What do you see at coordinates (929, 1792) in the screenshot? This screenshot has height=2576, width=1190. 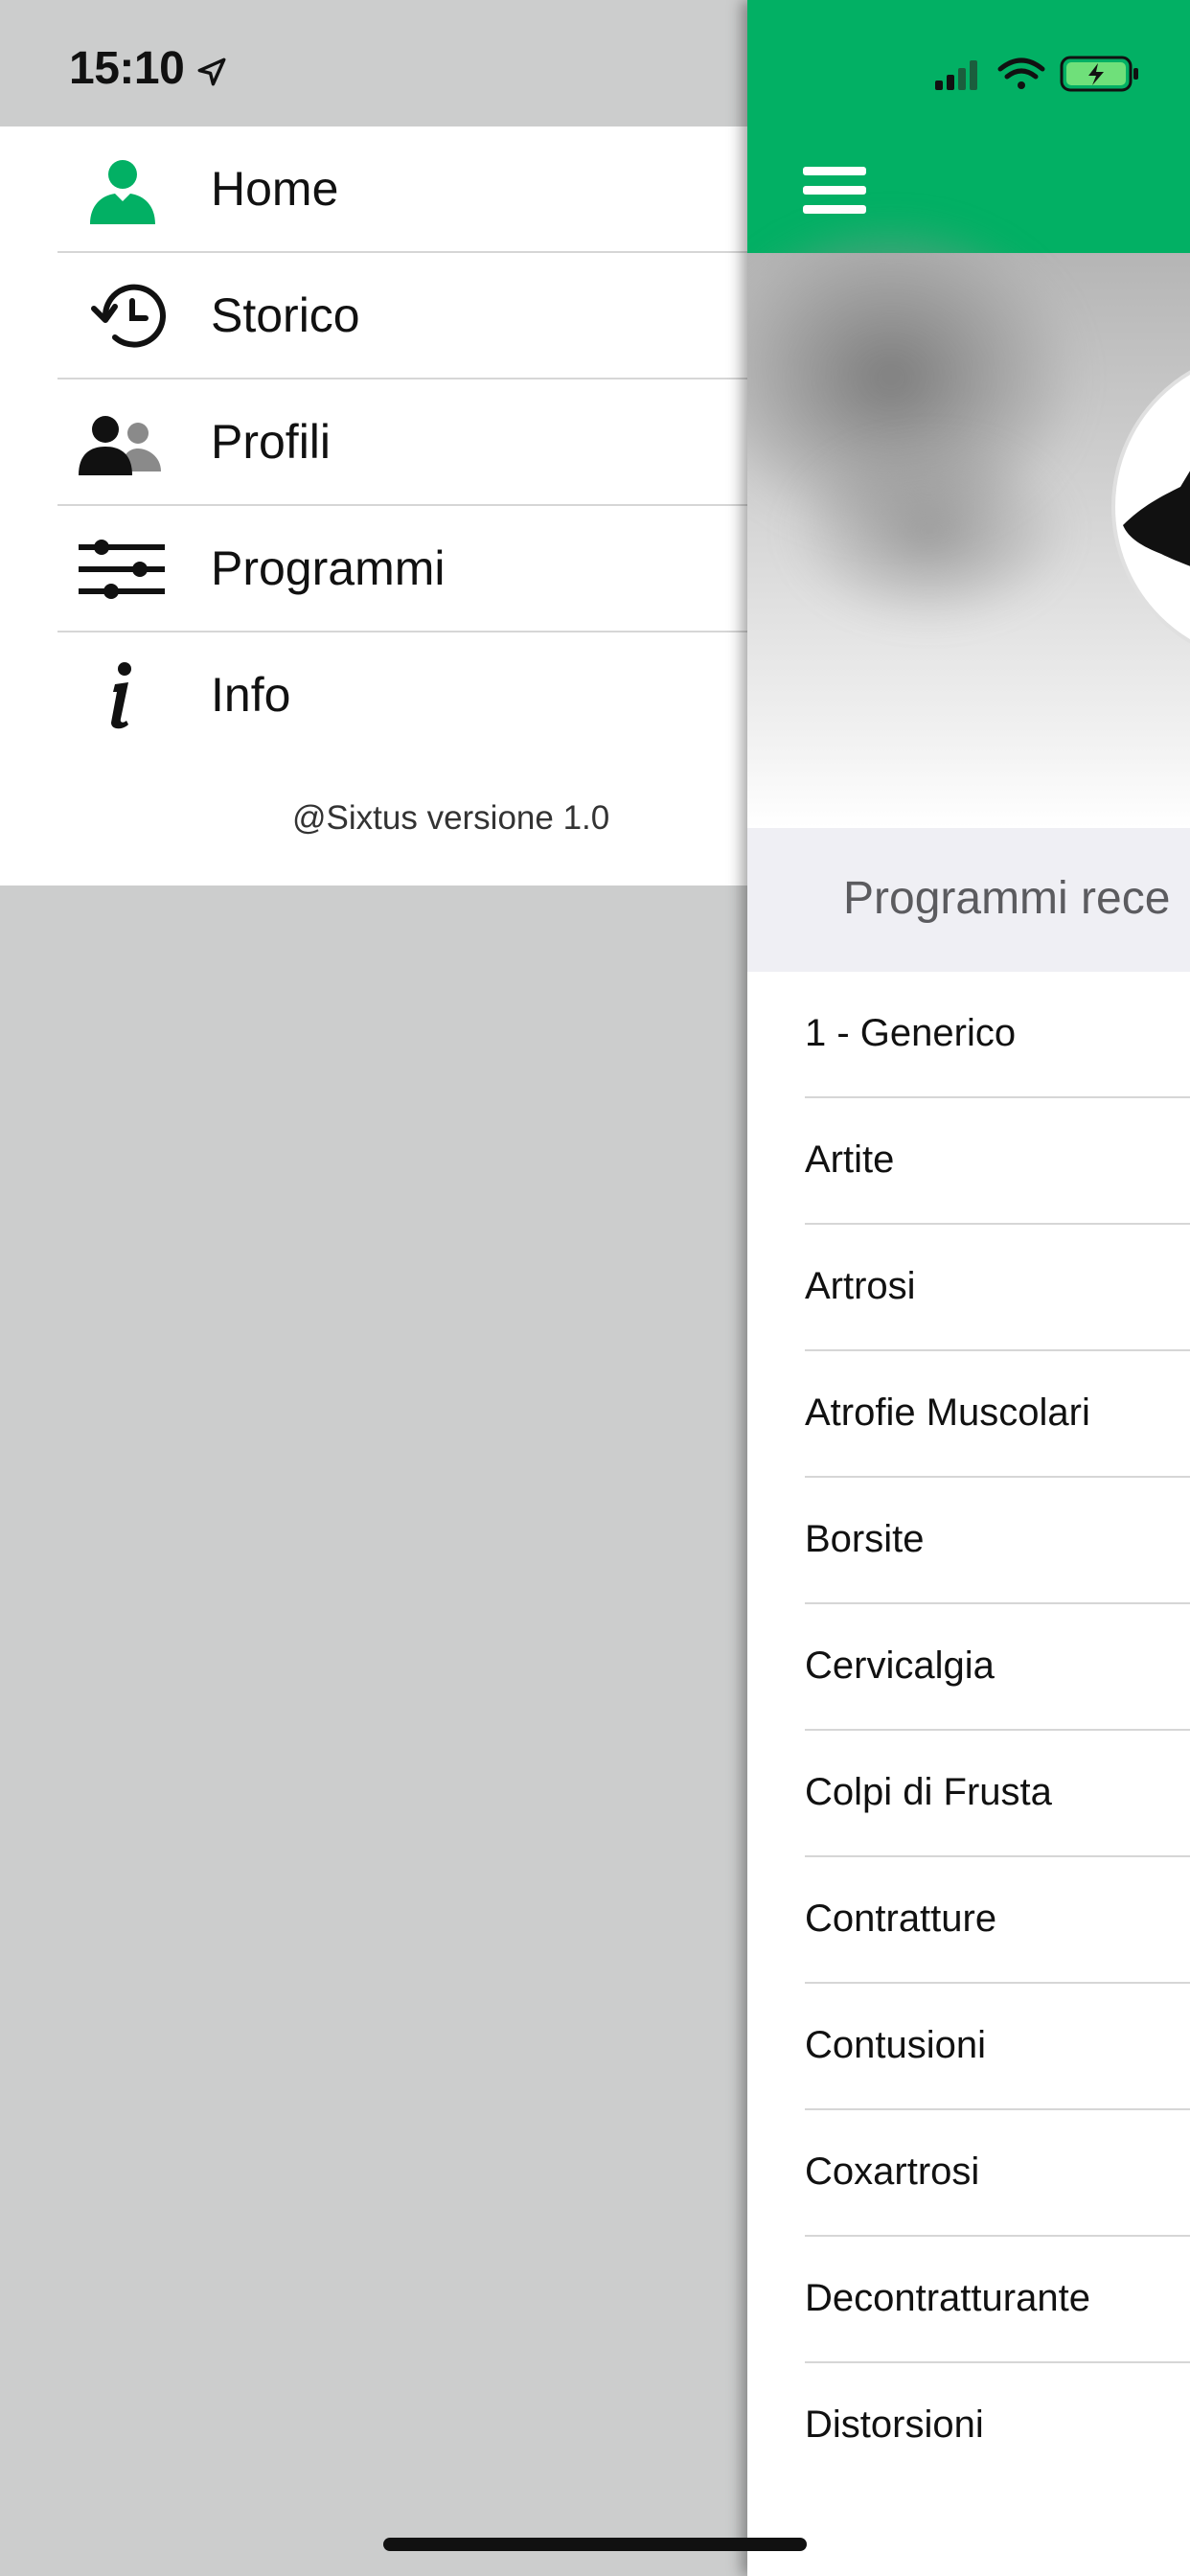 I see `list-item-label: Colpi di Frusta` at bounding box center [929, 1792].